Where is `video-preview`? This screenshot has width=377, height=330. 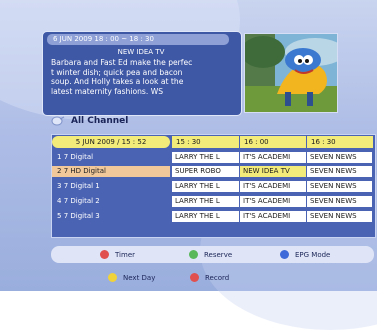
video-preview is located at coordinates (291, 73).